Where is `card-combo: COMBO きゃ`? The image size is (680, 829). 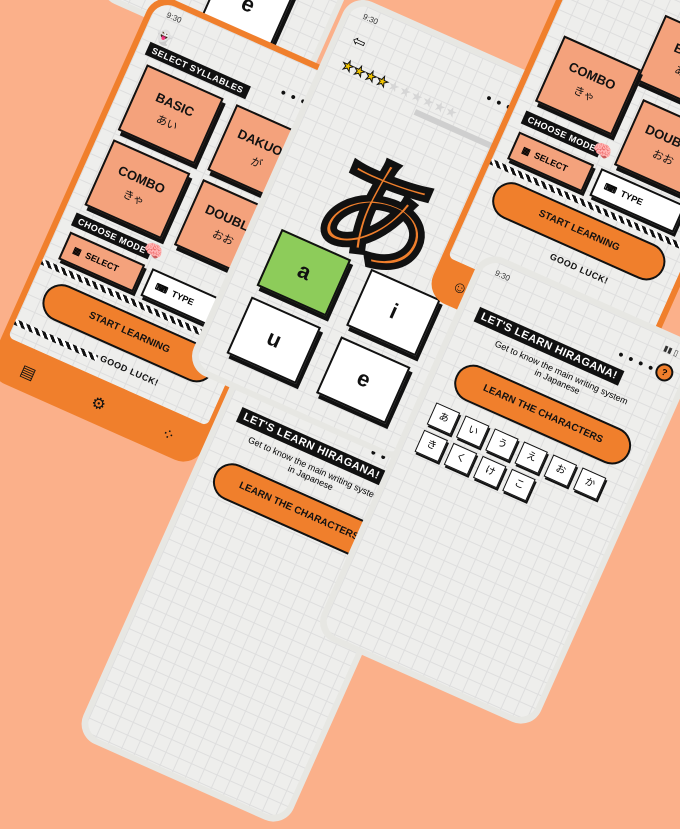 card-combo: COMBO きゃ is located at coordinates (587, 85).